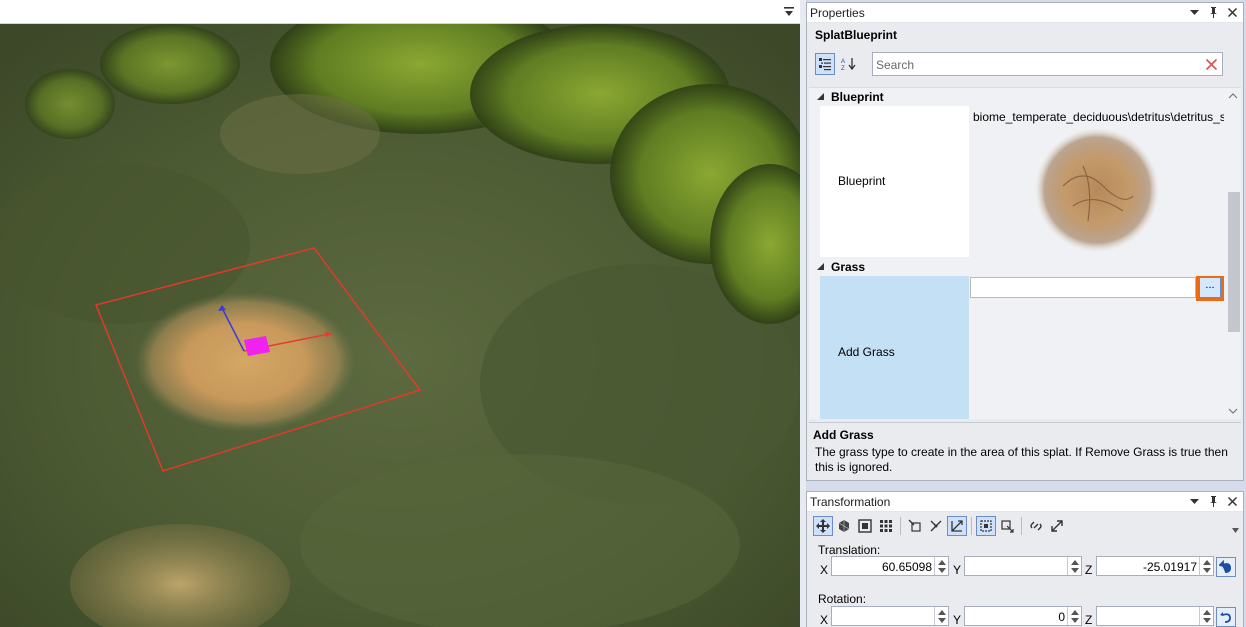 The width and height of the screenshot is (1246, 627). What do you see at coordinates (883, 566) in the screenshot?
I see `translation-x-field` at bounding box center [883, 566].